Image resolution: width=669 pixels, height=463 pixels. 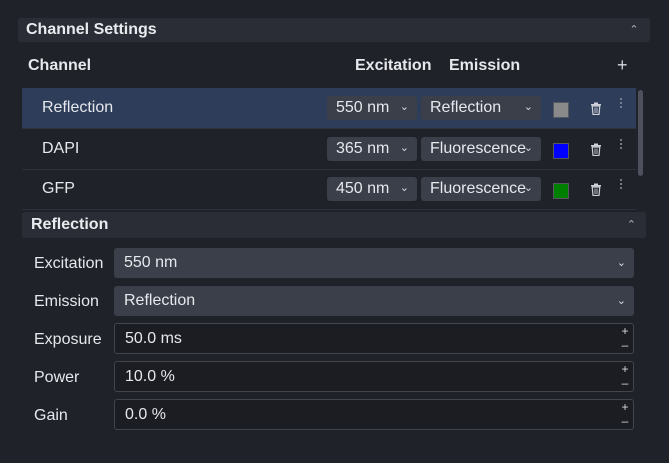 What do you see at coordinates (78, 107) in the screenshot?
I see `channel-name: Reflection` at bounding box center [78, 107].